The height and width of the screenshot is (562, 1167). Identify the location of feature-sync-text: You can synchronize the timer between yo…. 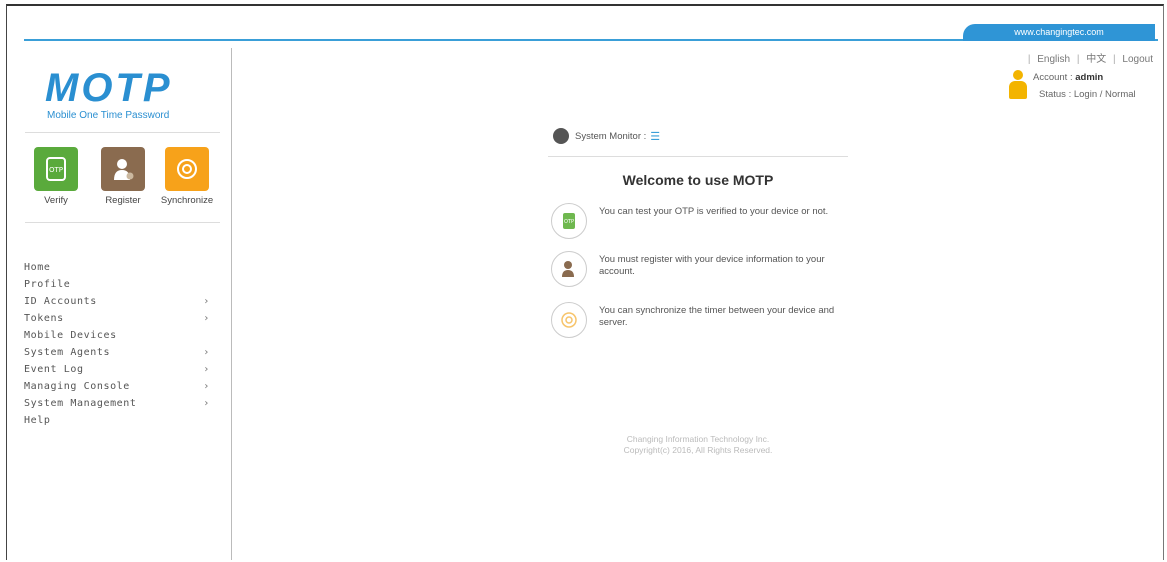
(717, 316).